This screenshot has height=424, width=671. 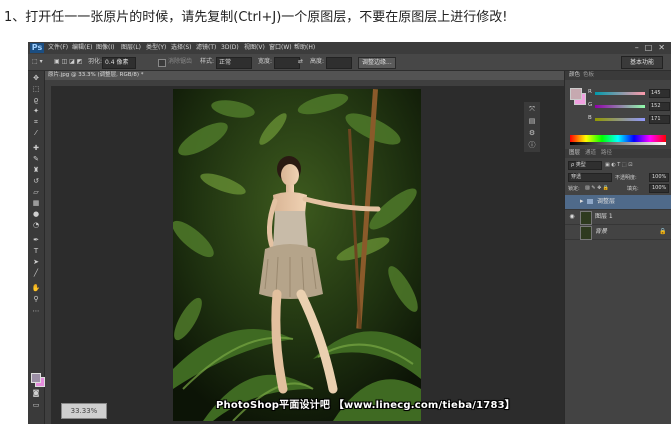 What do you see at coordinates (131, 48) in the screenshot?
I see `menu-layer: 图层(L)` at bounding box center [131, 48].